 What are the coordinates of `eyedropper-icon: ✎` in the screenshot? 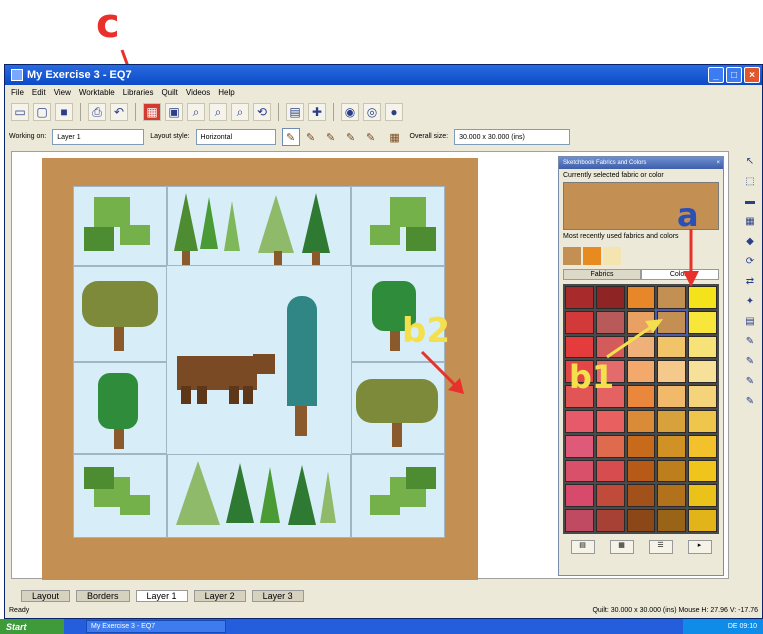 It's located at (750, 401).